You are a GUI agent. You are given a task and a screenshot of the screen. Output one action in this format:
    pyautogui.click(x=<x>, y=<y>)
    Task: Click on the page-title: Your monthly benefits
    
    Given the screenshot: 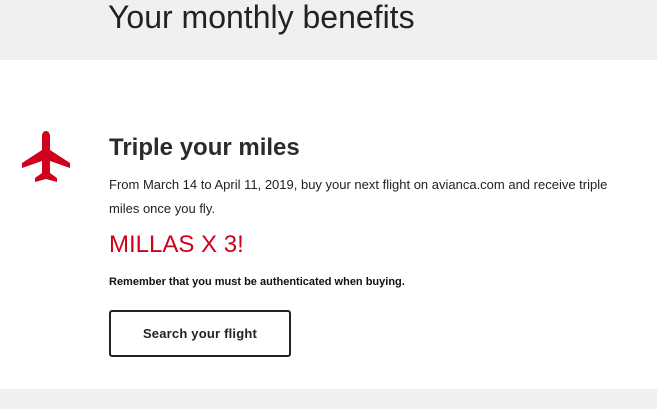 What is the action you would take?
    pyautogui.click(x=261, y=17)
    